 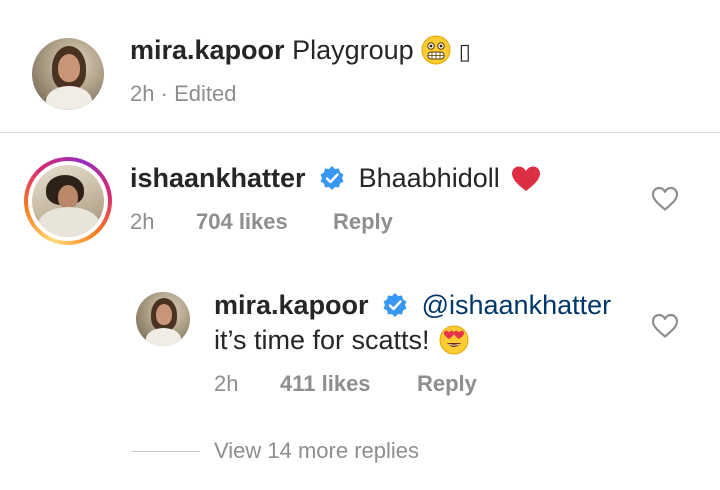 I want to click on reply-meta: 2h, so click(x=226, y=384).